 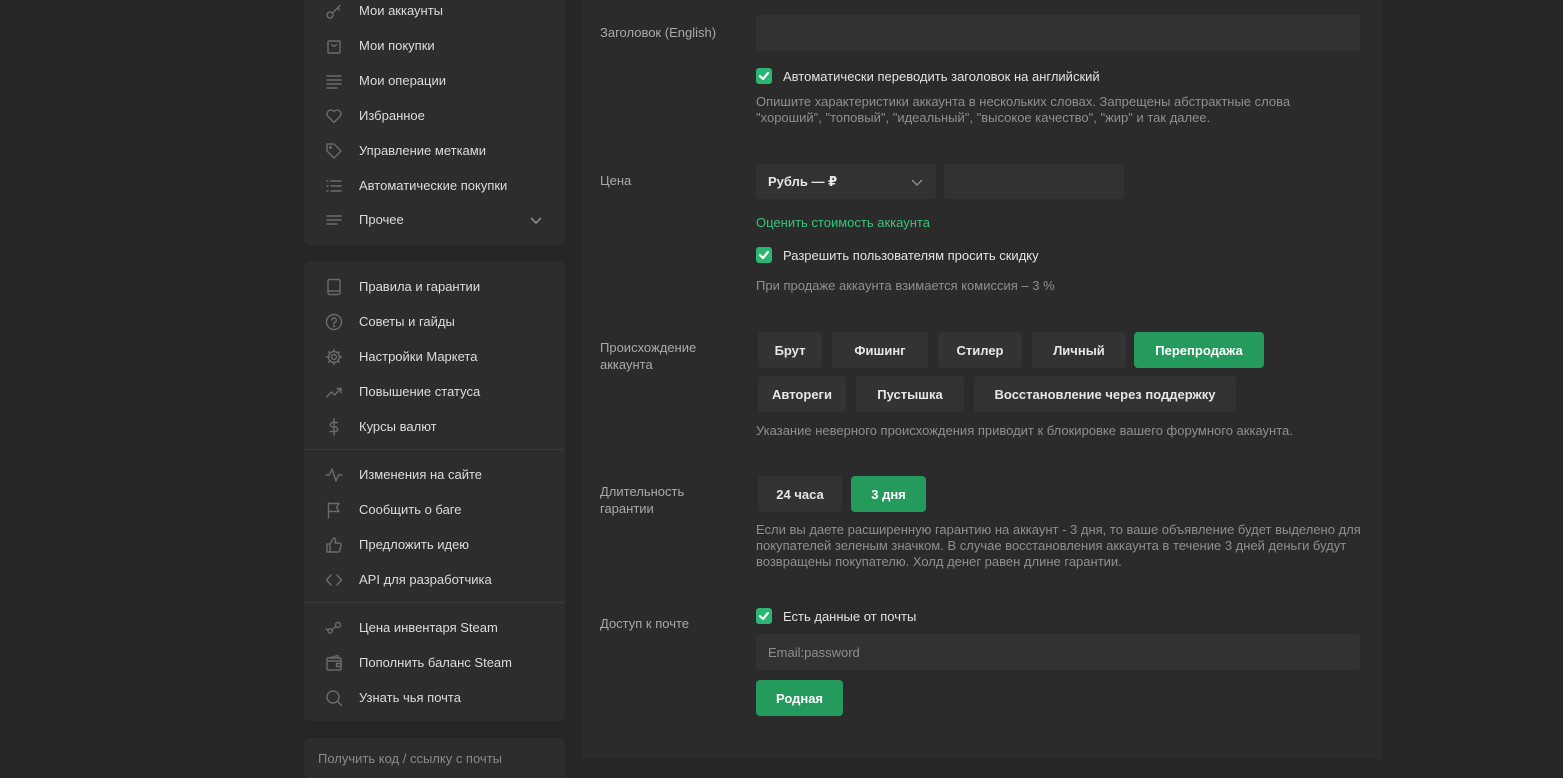 I want to click on sidebar-item-steam-inventory: Цена инвентаря Steam, so click(x=434, y=627).